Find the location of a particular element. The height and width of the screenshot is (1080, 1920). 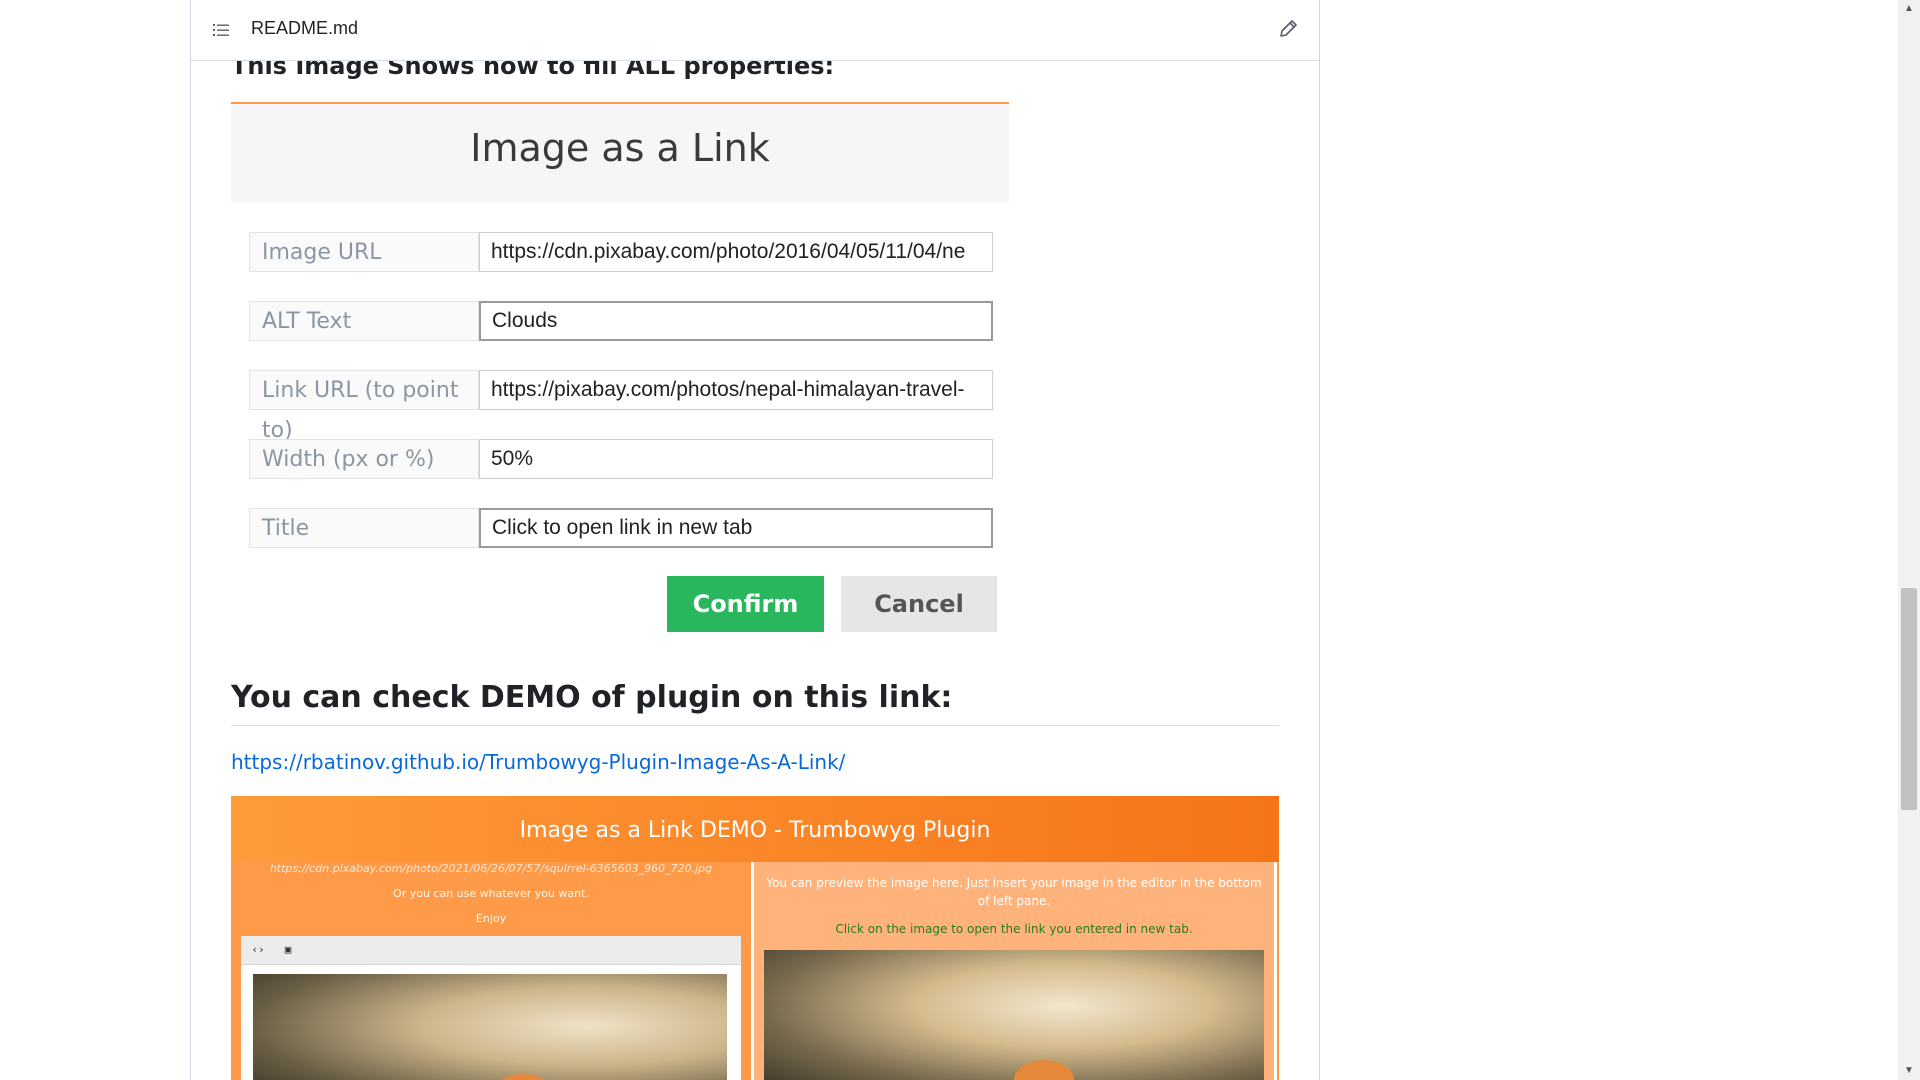

form-label: Image URL is located at coordinates (364, 252).